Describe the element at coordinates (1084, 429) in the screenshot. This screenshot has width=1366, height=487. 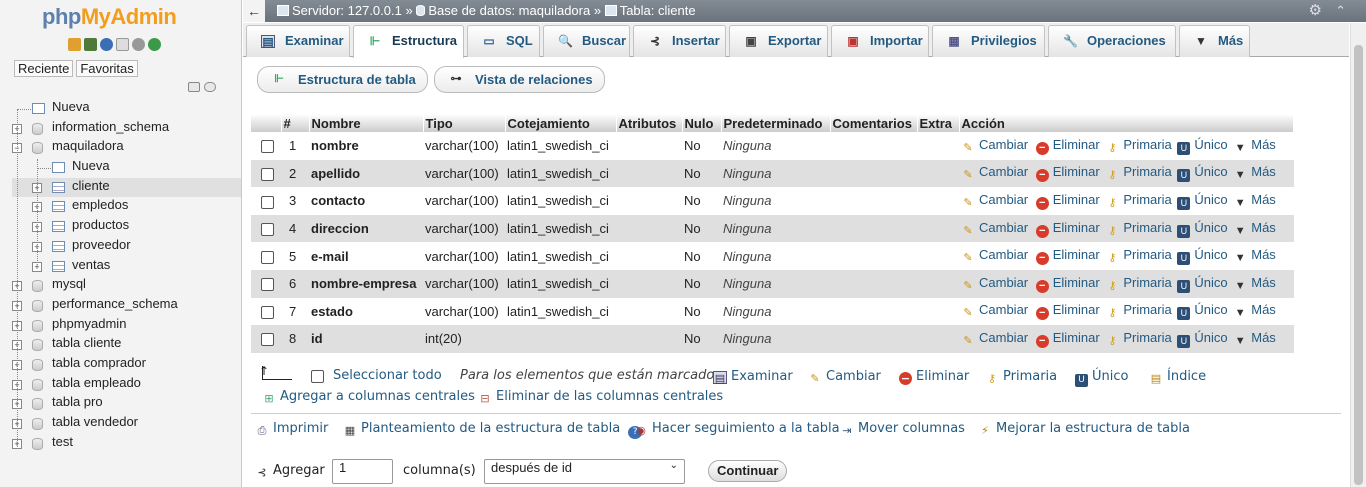
I see `improve-structure-link: ⚡ Mejorar la estructura de tabla` at that location.